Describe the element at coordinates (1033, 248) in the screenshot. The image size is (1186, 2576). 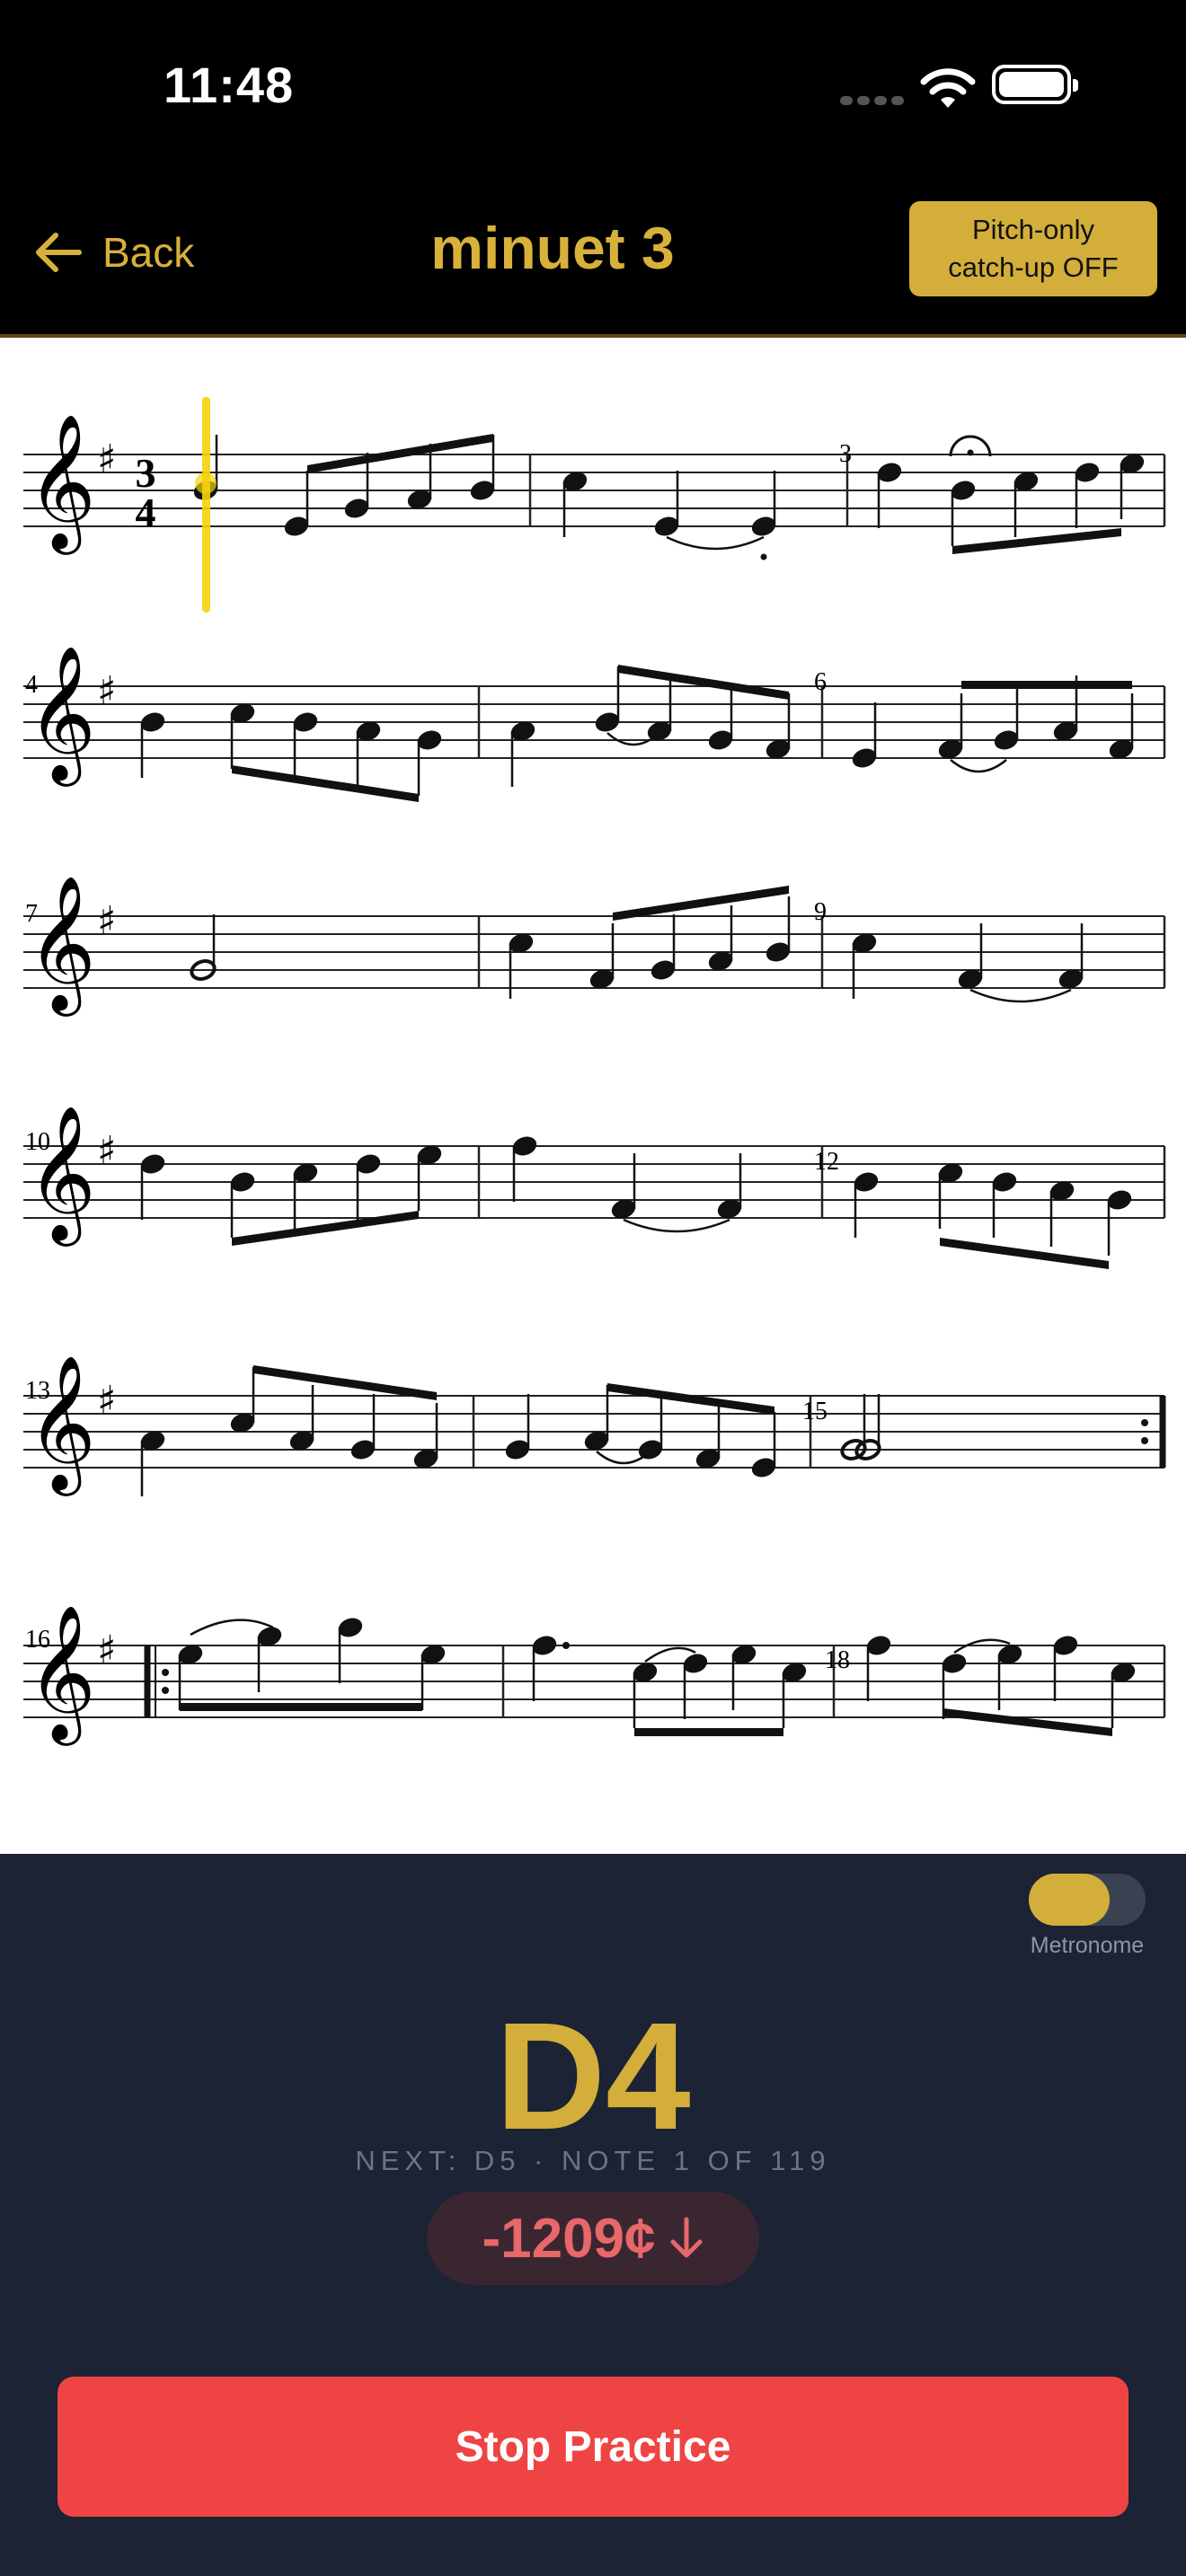
I see `pitch-only-catch-up-toggle: Pitch-only catch-up OFF` at that location.